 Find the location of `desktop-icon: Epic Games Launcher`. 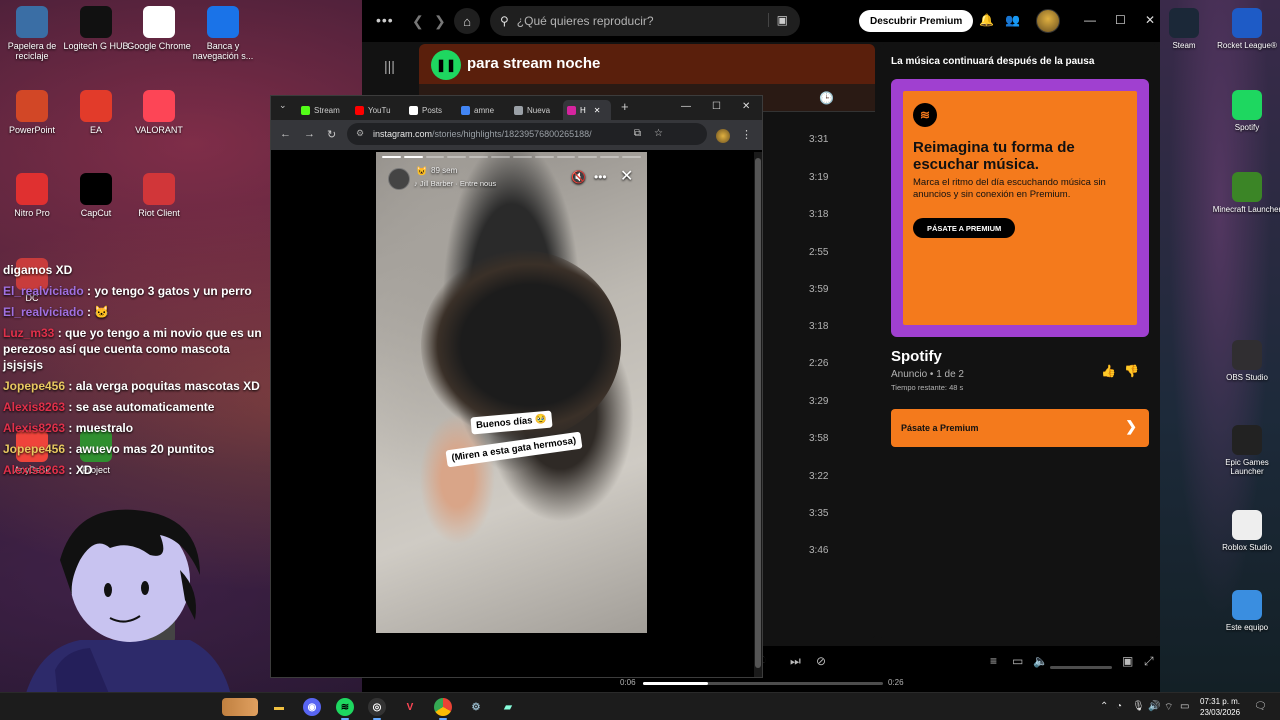

desktop-icon: Epic Games Launcher is located at coordinates (1244, 450).